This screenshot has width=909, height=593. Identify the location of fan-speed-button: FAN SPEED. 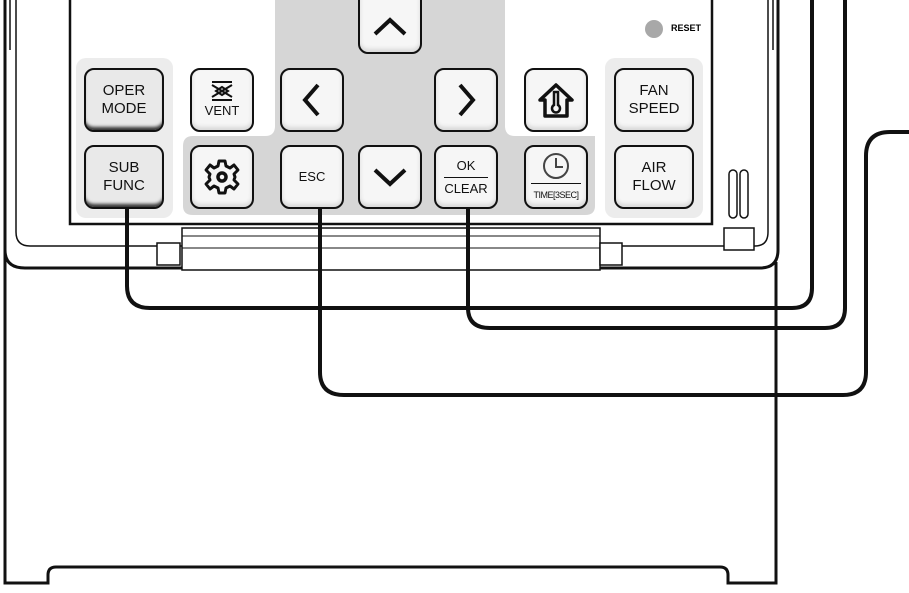
(654, 100).